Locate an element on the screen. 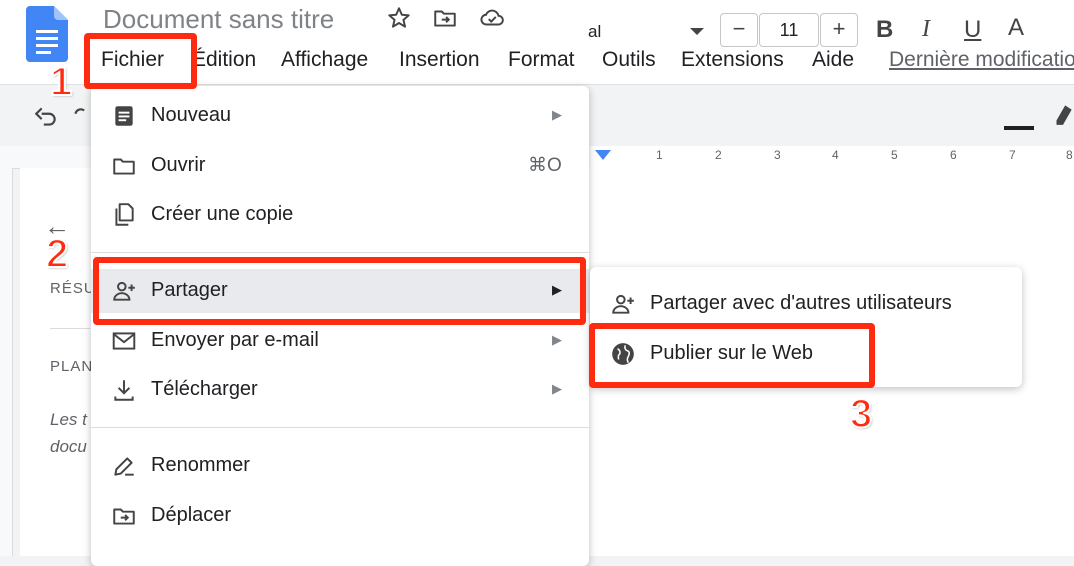  ruler-tick-label: 7 is located at coordinates (1012, 155).